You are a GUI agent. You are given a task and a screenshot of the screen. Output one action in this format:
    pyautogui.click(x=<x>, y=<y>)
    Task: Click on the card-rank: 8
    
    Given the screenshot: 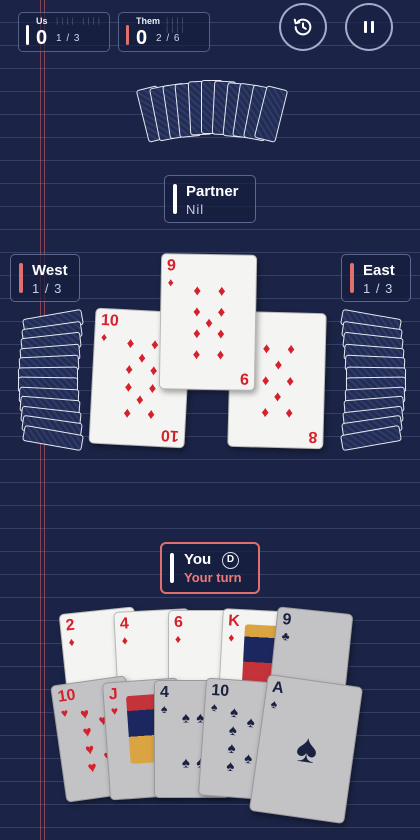 What is the action you would take?
    pyautogui.click(x=313, y=436)
    